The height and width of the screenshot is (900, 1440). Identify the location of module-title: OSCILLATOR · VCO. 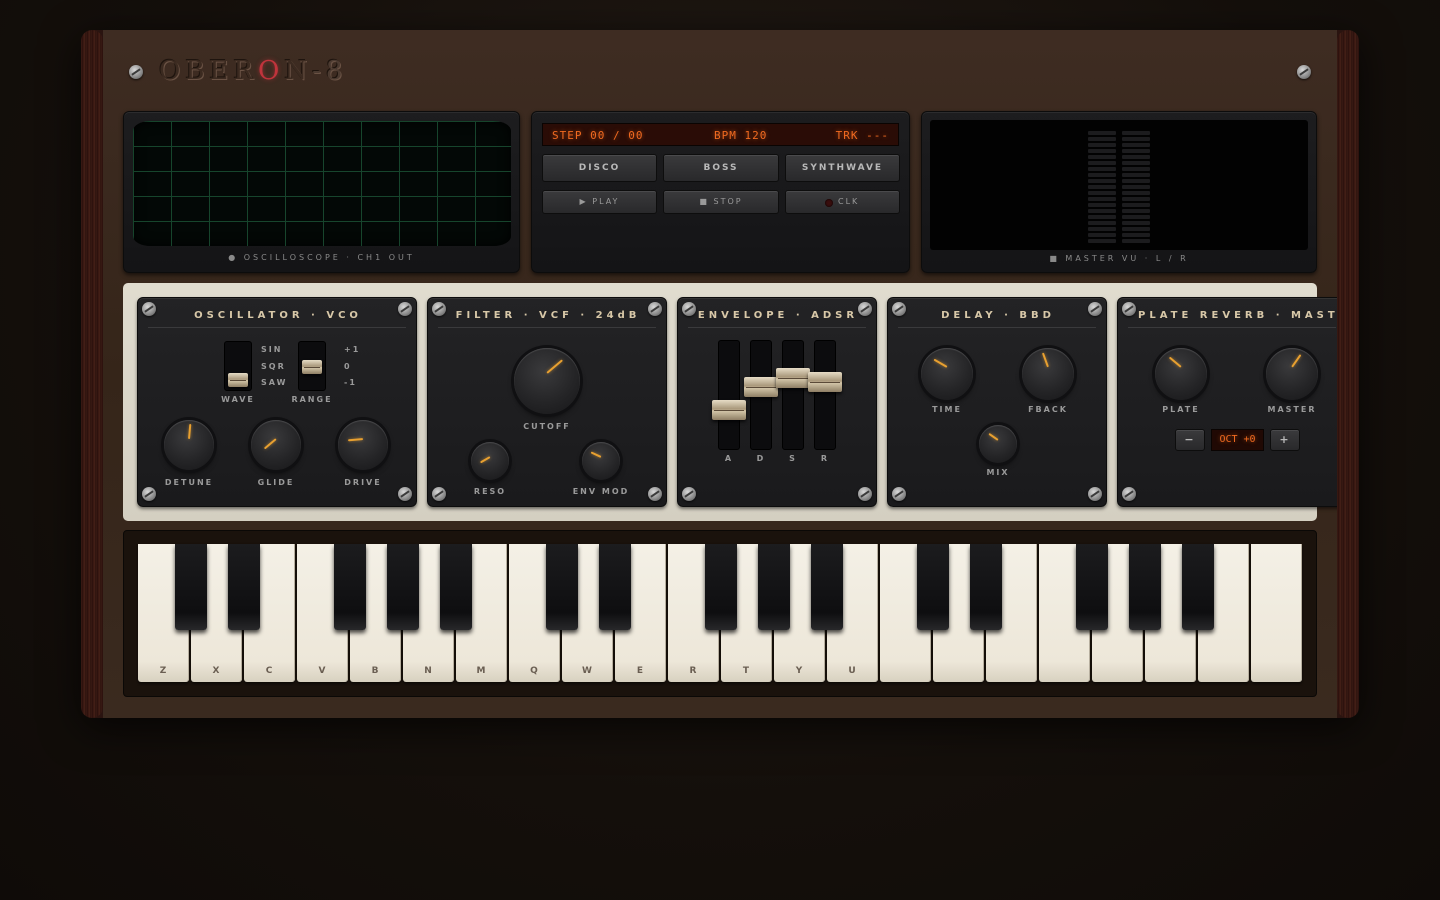
(278, 315).